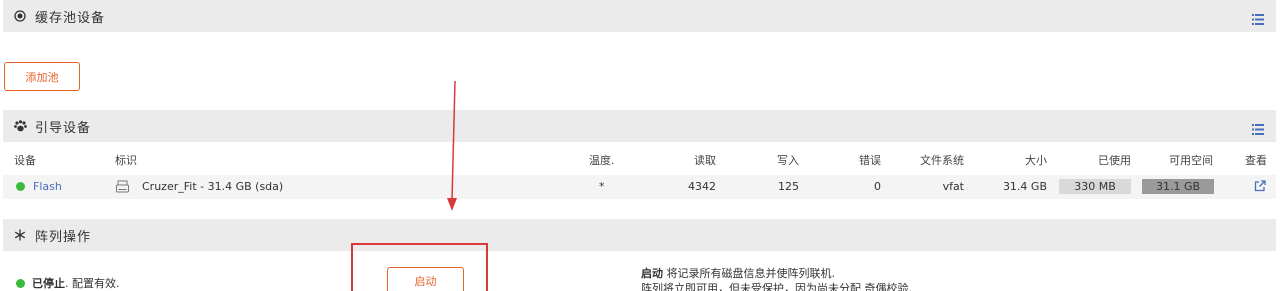  I want to click on desc-bold: 启动, so click(652, 273).